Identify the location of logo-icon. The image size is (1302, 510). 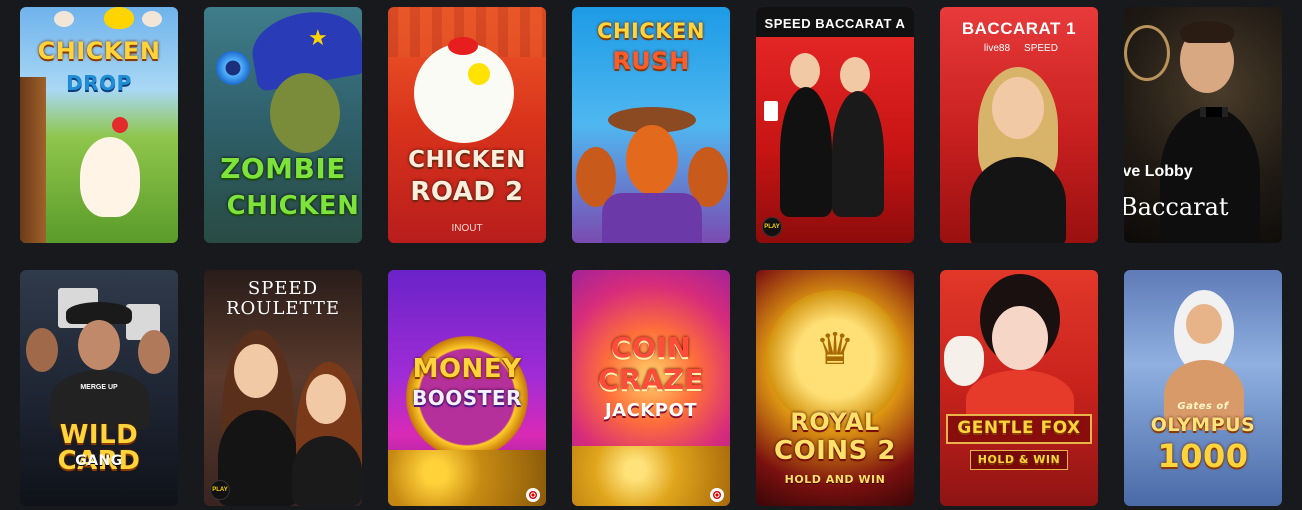
(1147, 53).